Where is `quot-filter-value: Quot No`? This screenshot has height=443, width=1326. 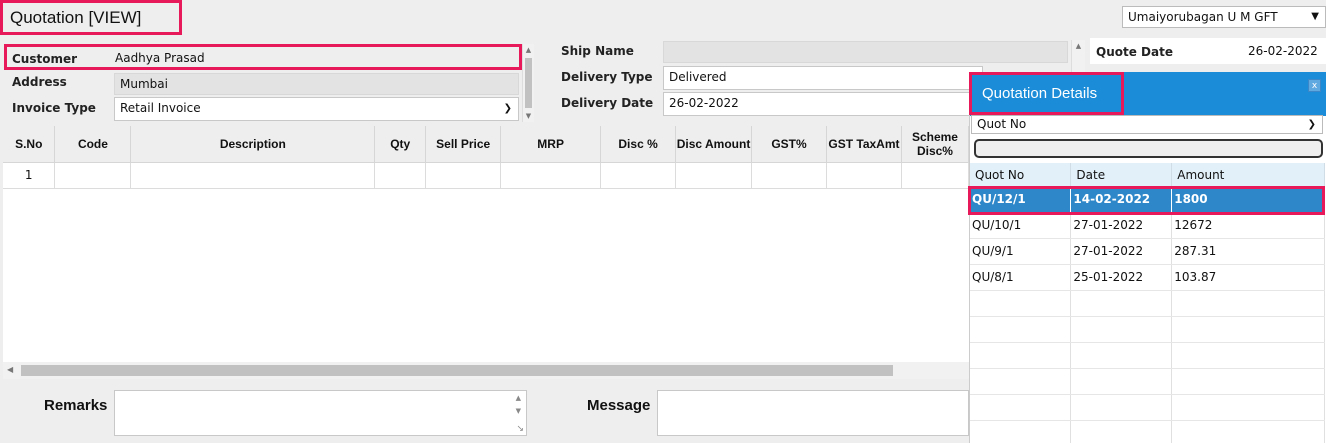
quot-filter-value: Quot No is located at coordinates (1002, 124).